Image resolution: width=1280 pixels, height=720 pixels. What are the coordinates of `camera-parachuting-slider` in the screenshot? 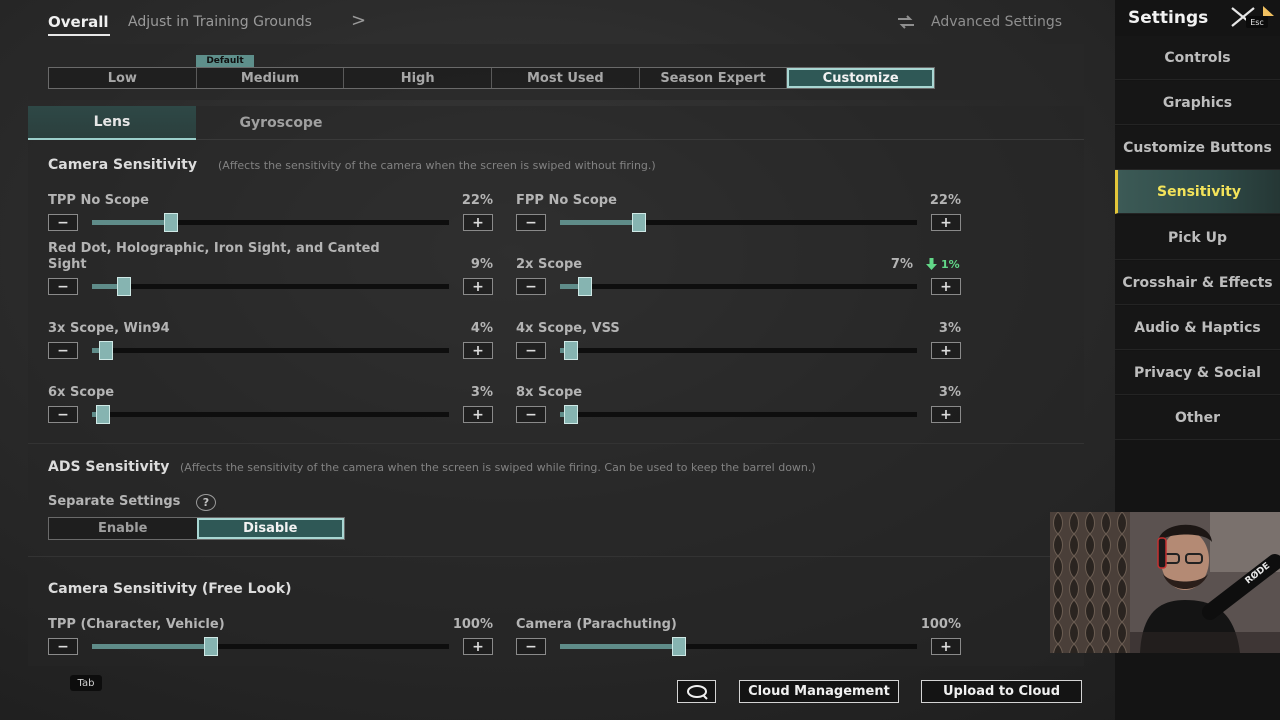 It's located at (738, 646).